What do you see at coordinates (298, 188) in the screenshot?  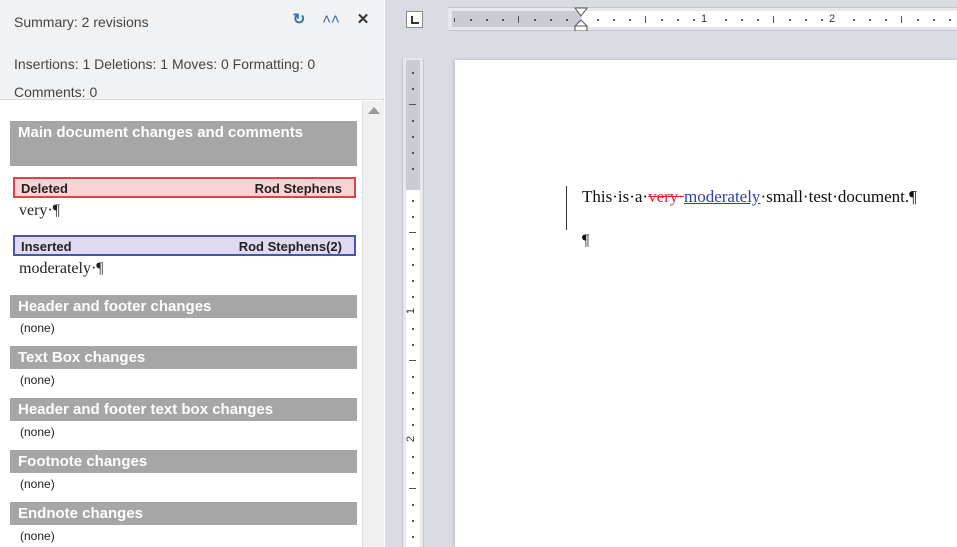 I see `revision-author: Rod Stephens` at bounding box center [298, 188].